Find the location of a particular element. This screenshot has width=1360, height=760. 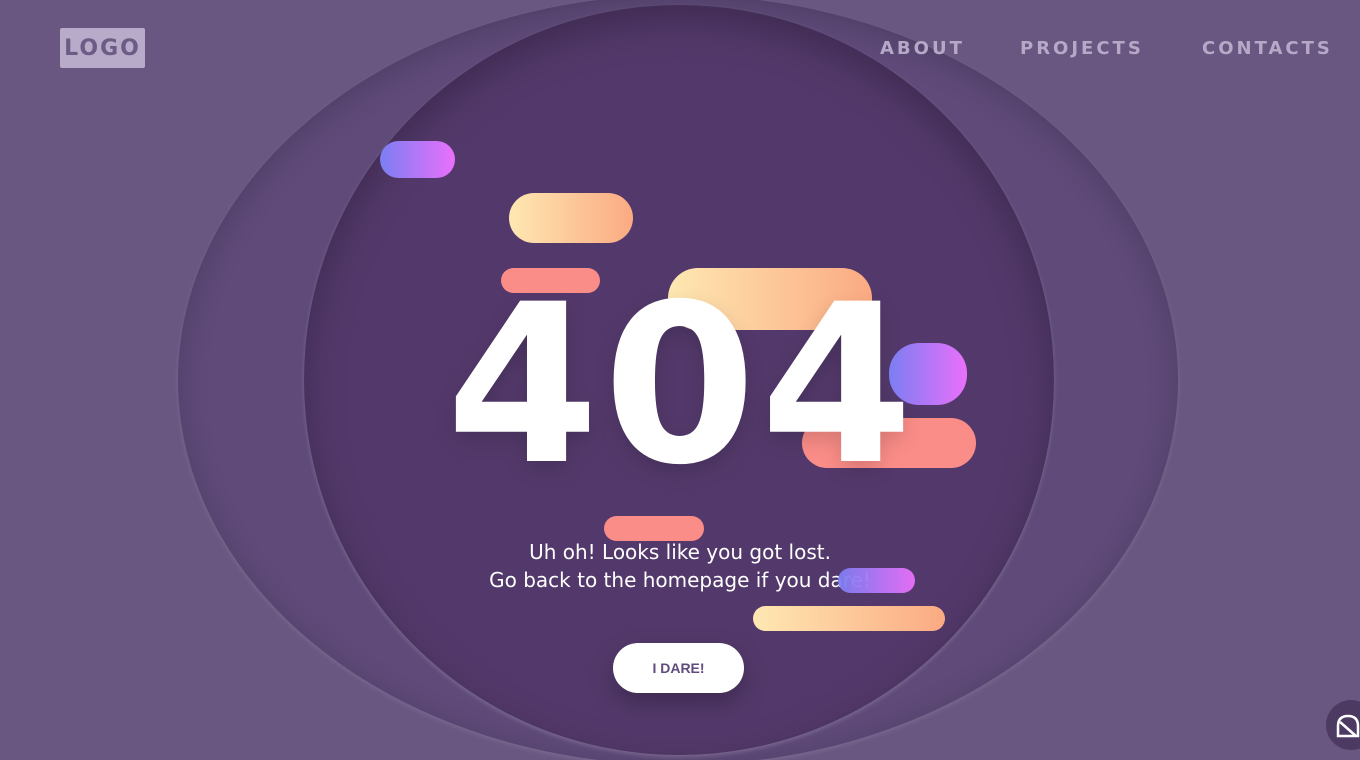

error-code: 404 is located at coordinates (682, 385).